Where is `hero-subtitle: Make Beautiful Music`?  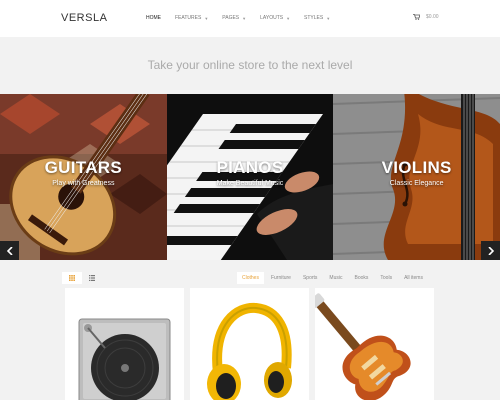
hero-subtitle: Make Beautiful Music is located at coordinates (250, 183).